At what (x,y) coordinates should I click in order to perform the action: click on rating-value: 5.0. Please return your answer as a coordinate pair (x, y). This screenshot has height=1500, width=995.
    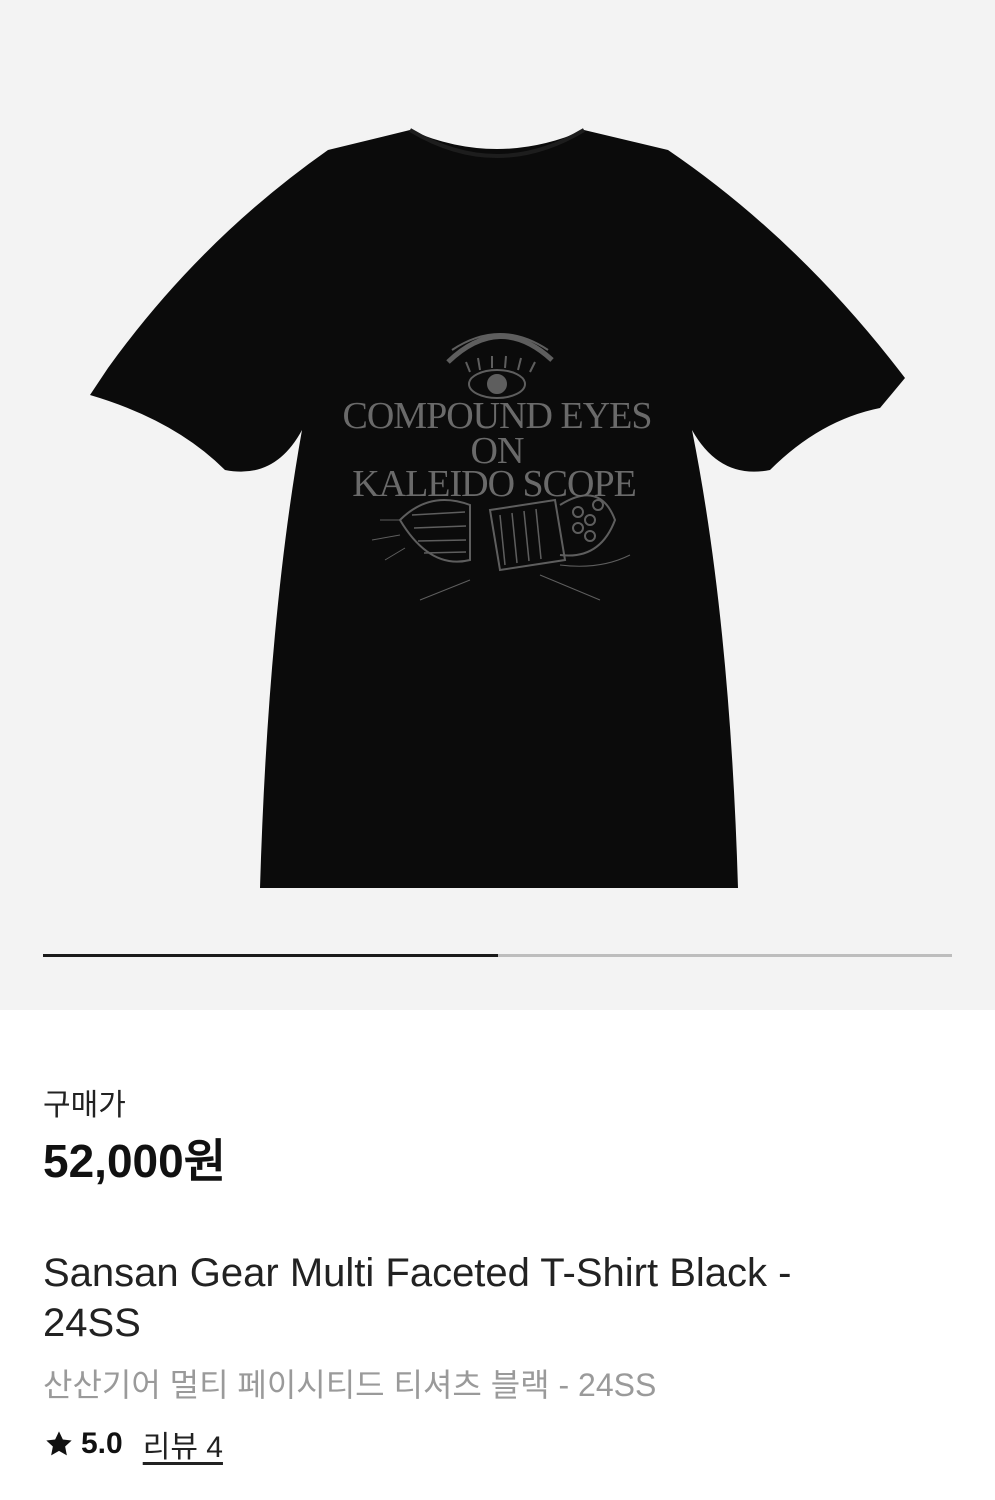
    Looking at the image, I should click on (102, 1443).